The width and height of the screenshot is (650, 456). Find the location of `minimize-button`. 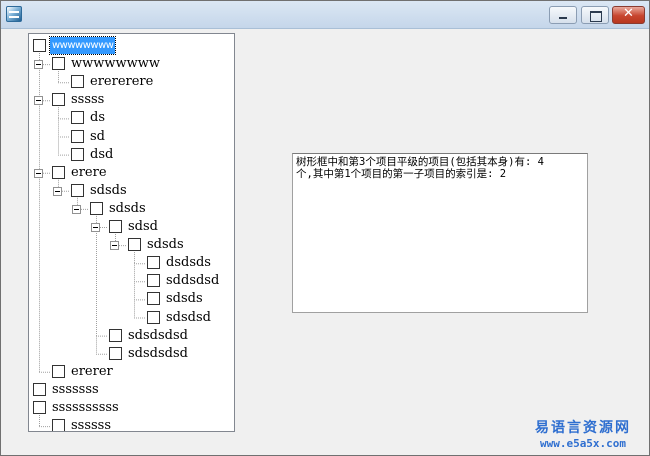

minimize-button is located at coordinates (563, 15).